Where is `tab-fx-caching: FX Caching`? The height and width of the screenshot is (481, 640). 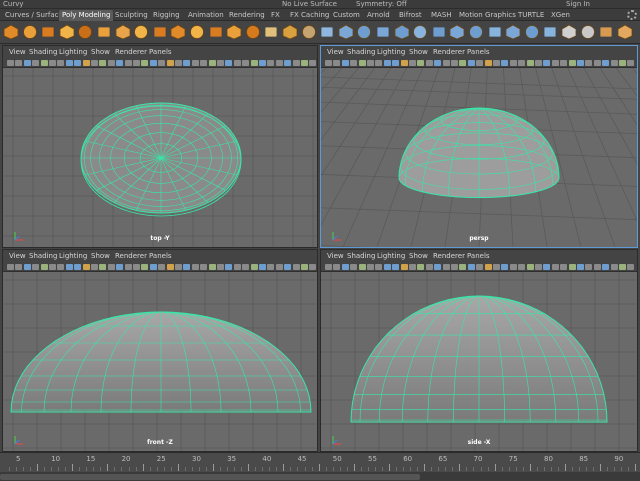 tab-fx-caching: FX Caching is located at coordinates (309, 15).